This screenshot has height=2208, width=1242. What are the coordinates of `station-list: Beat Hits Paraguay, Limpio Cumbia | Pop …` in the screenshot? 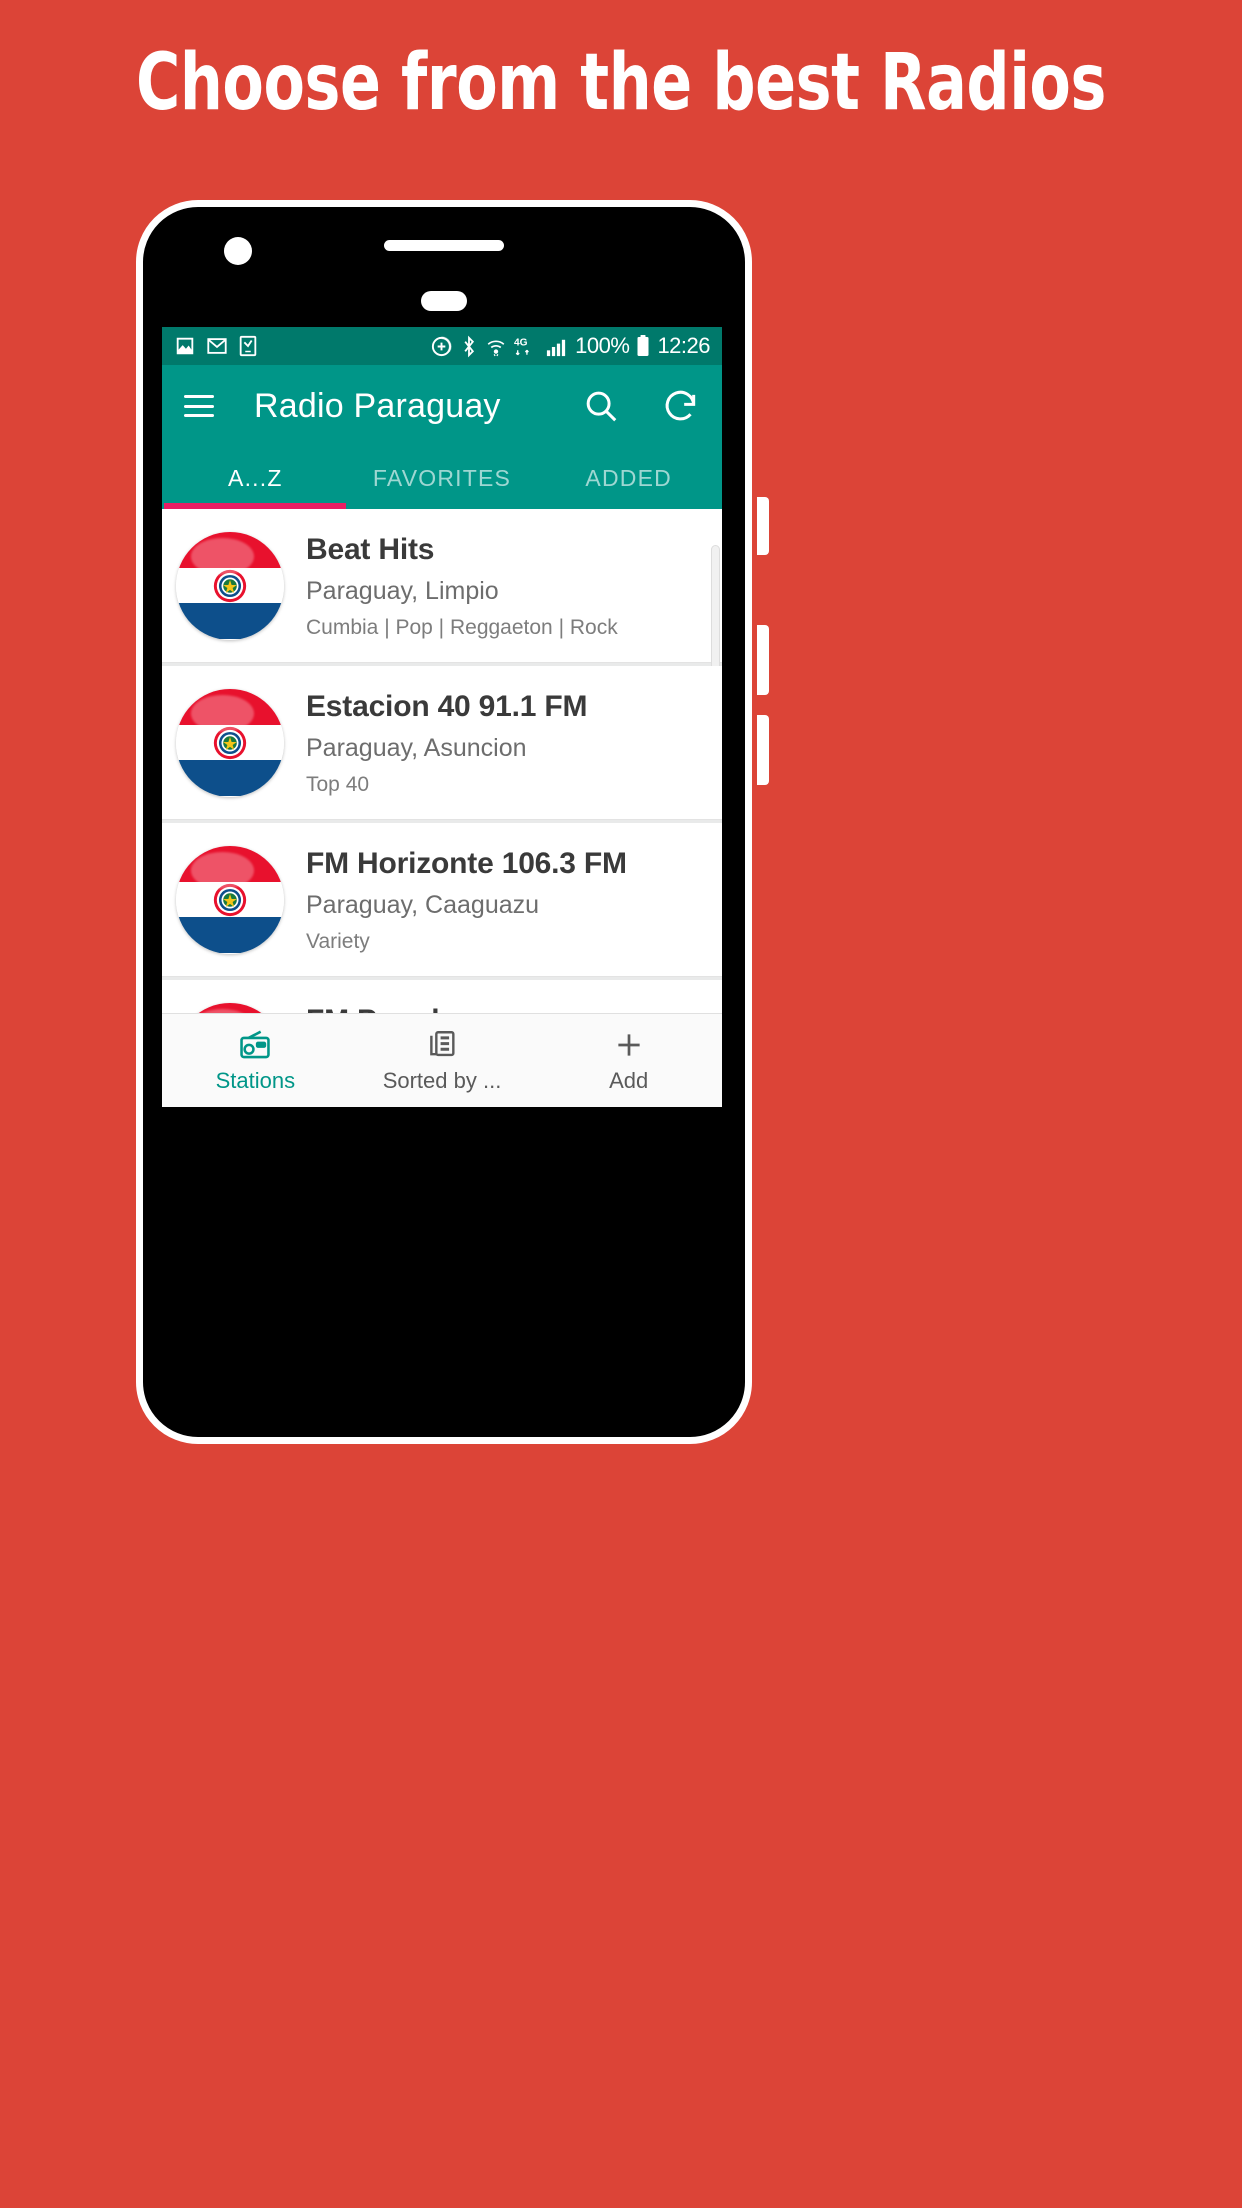 It's located at (442, 761).